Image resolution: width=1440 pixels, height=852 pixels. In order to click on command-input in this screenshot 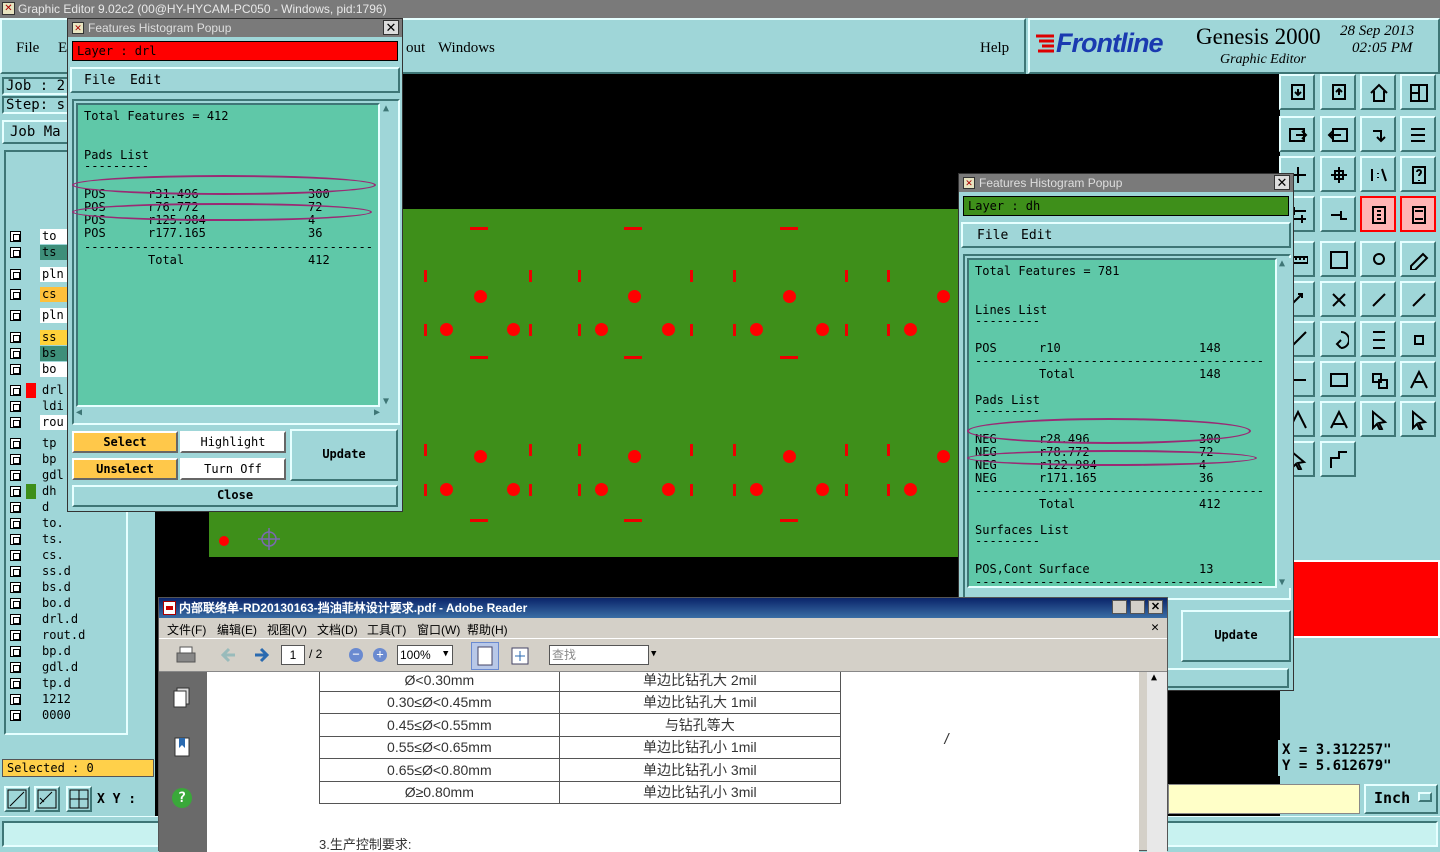, I will do `click(1264, 799)`.